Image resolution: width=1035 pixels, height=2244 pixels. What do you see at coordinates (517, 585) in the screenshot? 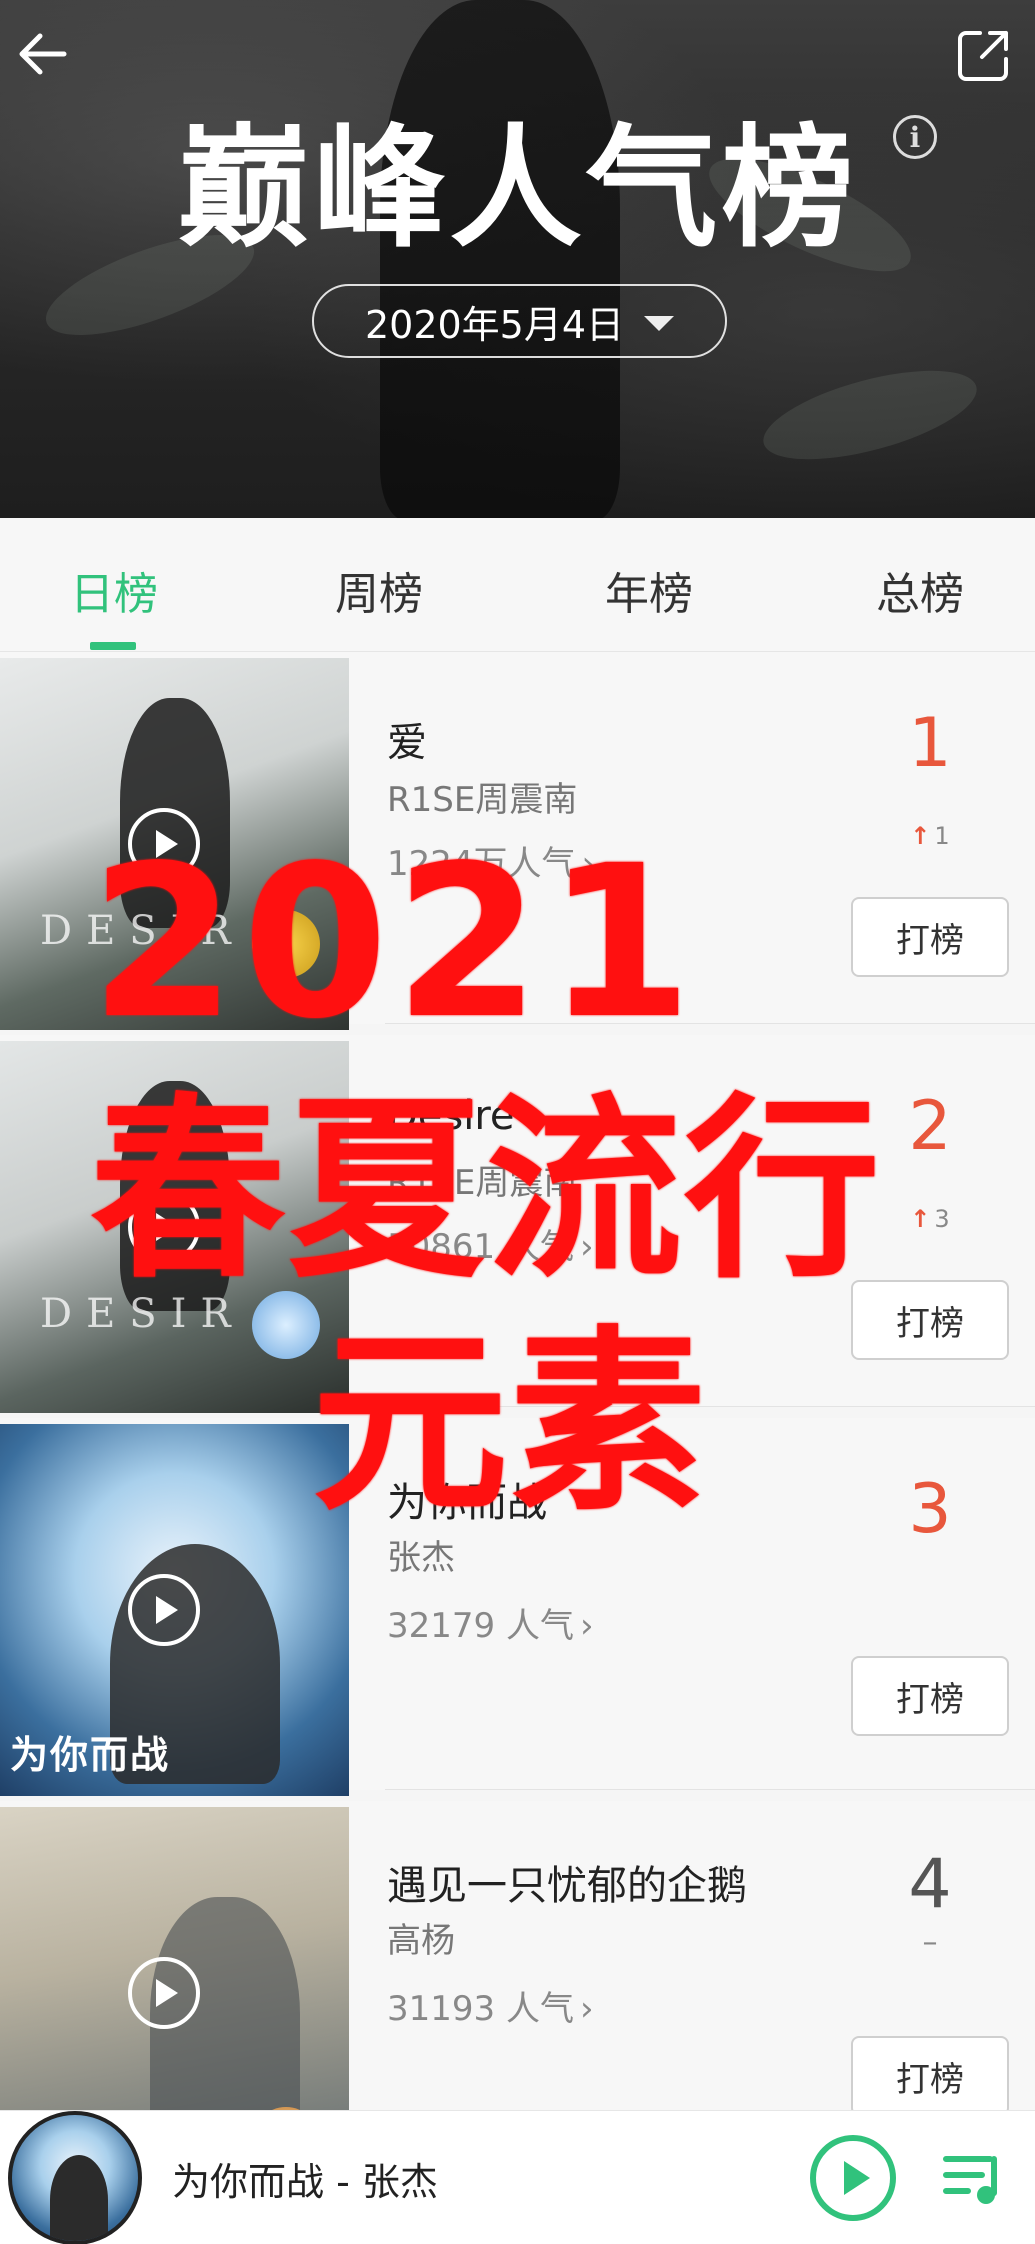
I see `chart-tabs: 日榜 周榜 年榜 总榜` at bounding box center [517, 585].